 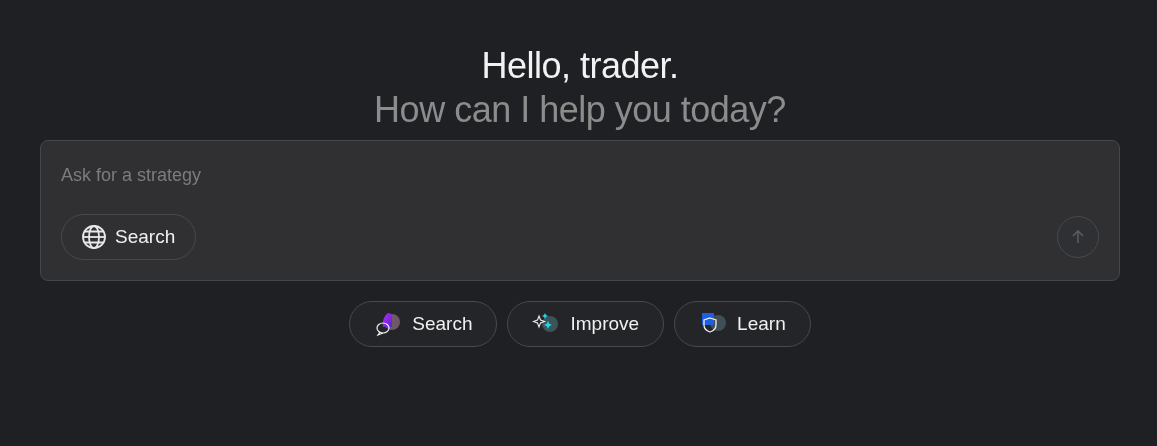 What do you see at coordinates (580, 110) in the screenshot?
I see `greeting-subtitle: How can I help you today?` at bounding box center [580, 110].